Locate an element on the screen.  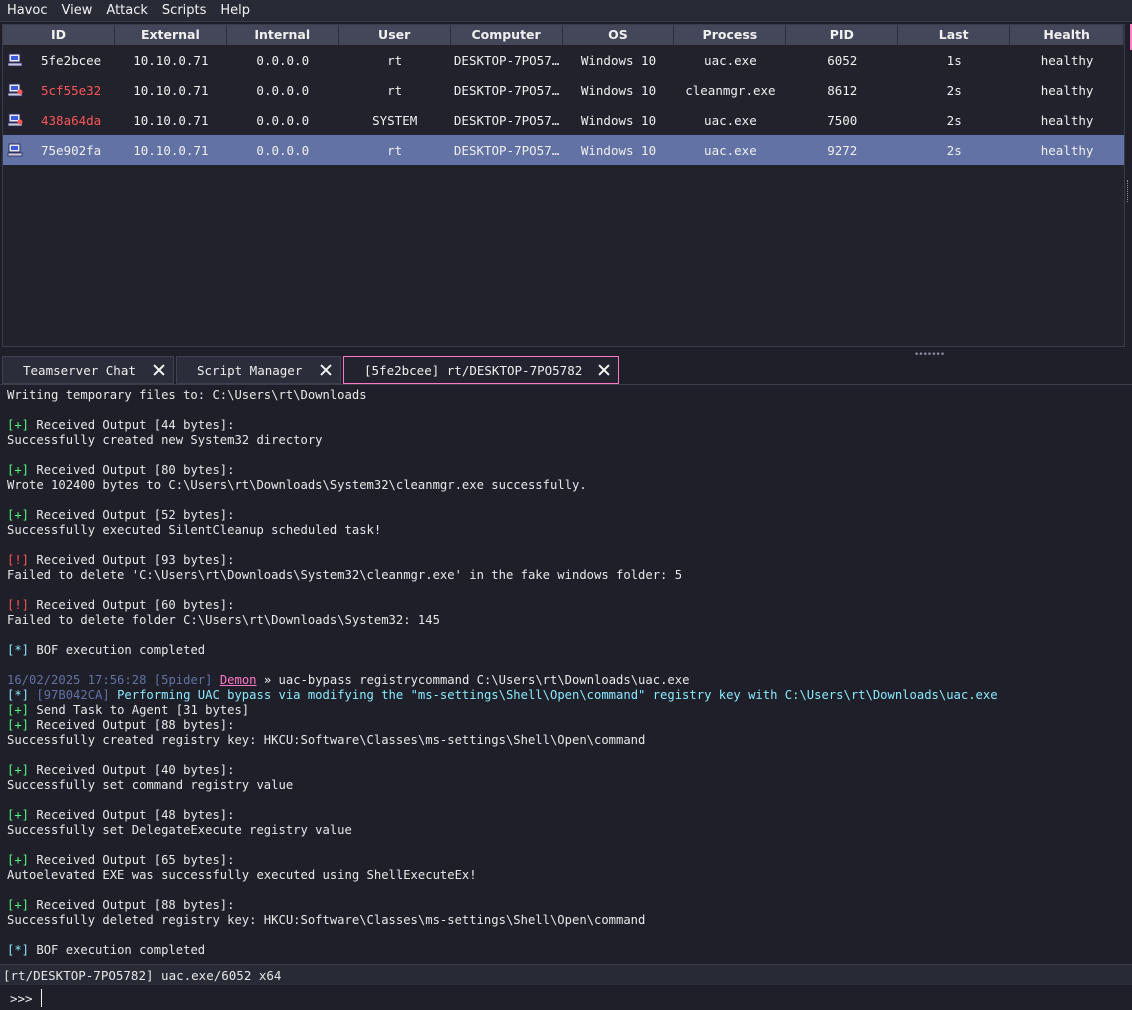
cell-id: 438a64da is located at coordinates (59, 120).